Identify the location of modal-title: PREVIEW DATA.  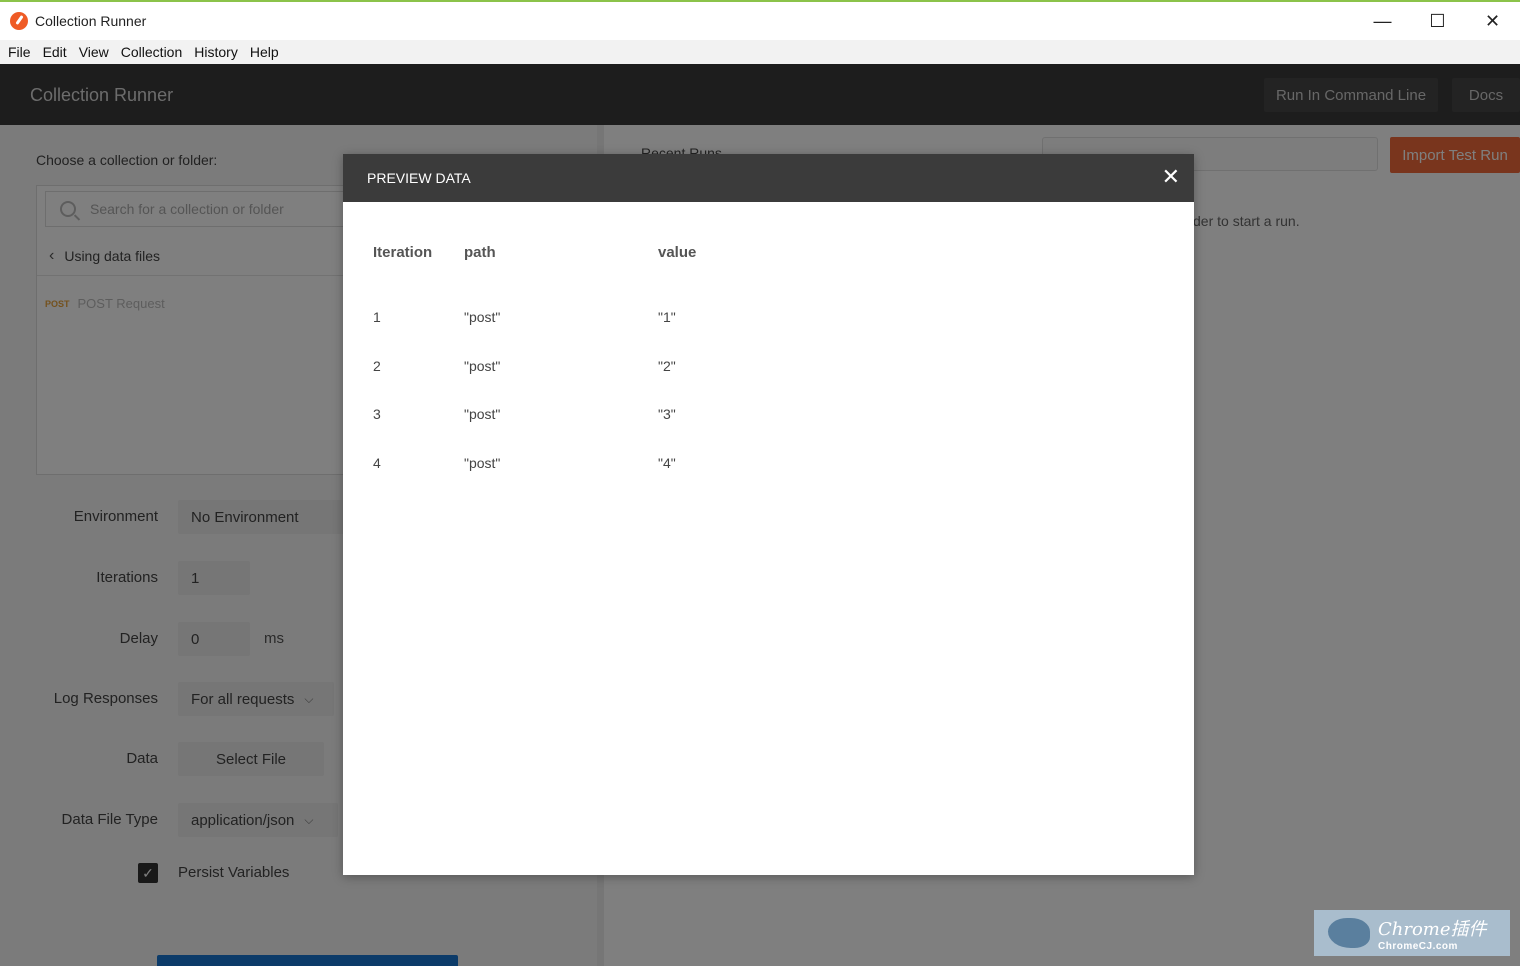
(419, 178).